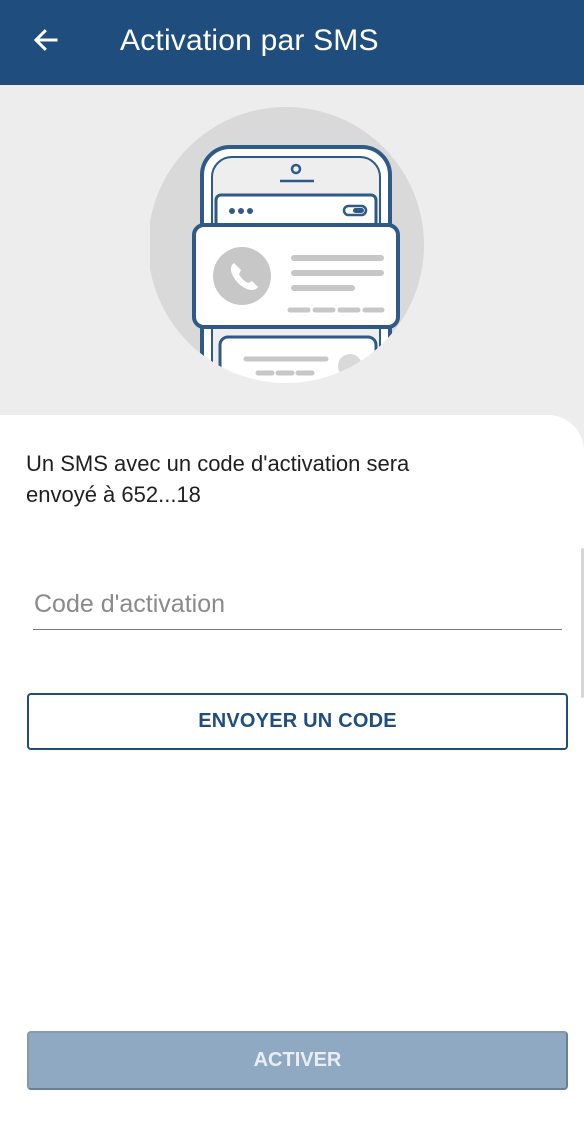 The image size is (584, 1129). I want to click on back-button, so click(46, 40).